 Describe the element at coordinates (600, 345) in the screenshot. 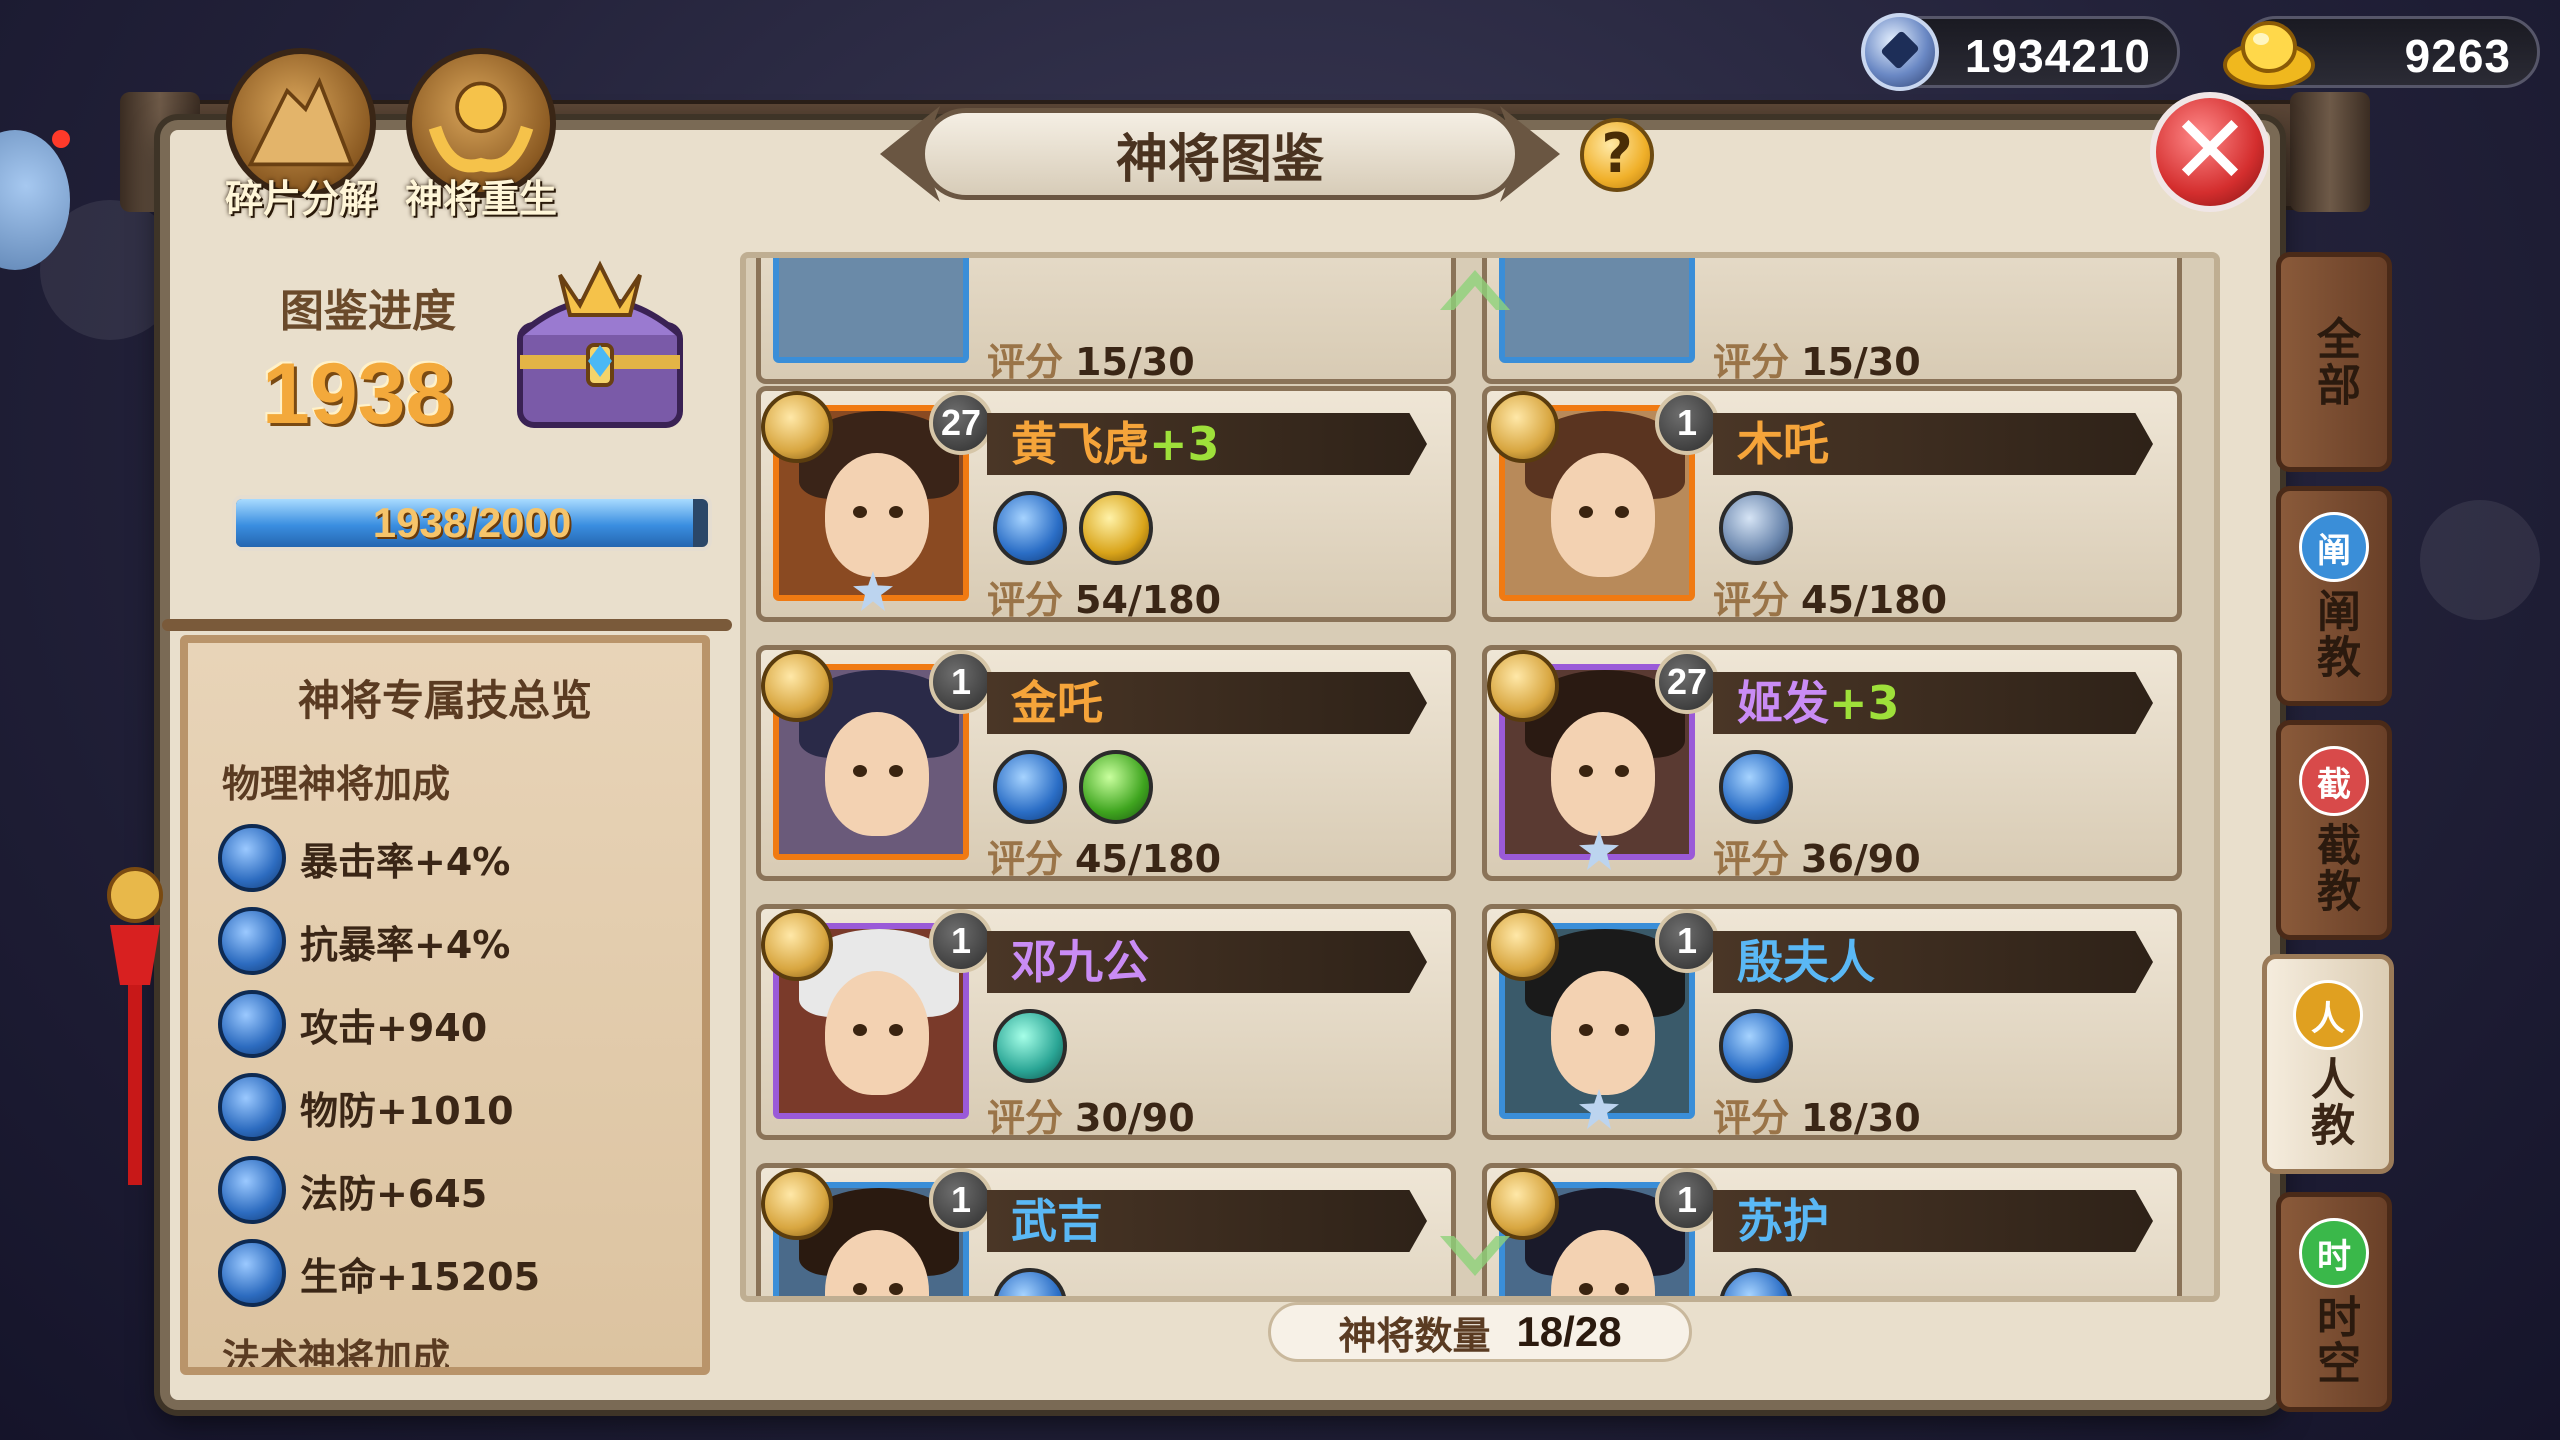

I see `treasure-chest-icon` at that location.